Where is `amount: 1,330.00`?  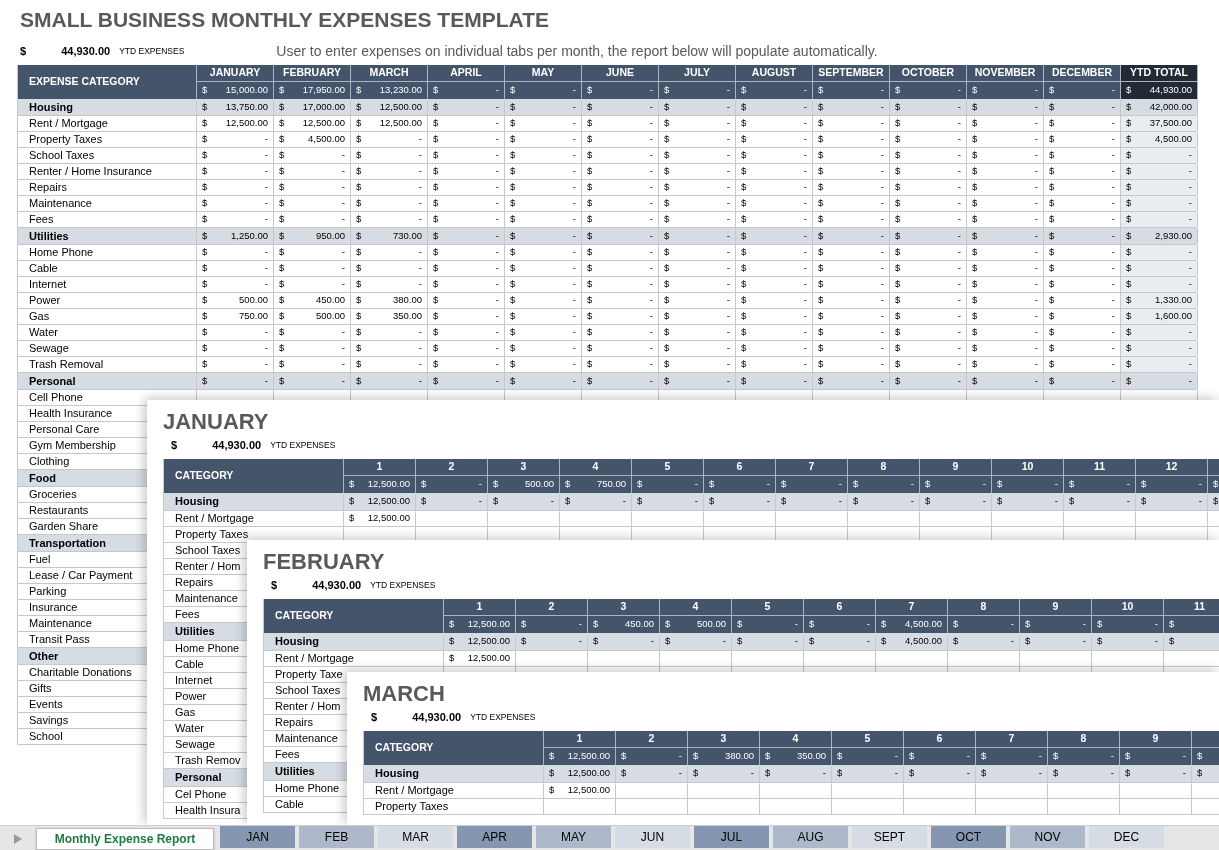 amount: 1,330.00 is located at coordinates (1173, 300).